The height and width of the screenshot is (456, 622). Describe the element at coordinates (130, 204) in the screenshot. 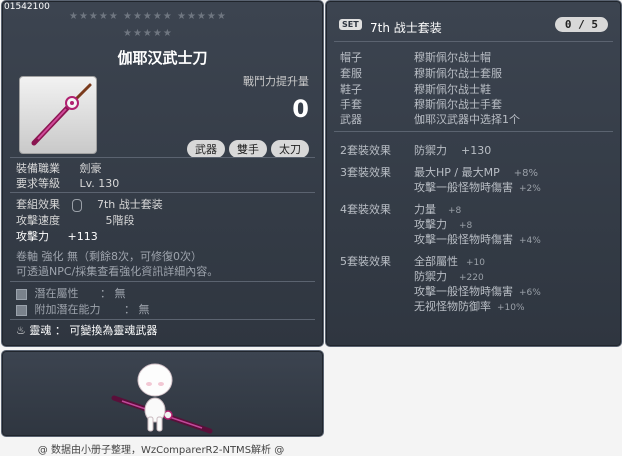

I see `set-value: 7th 战士套装` at that location.